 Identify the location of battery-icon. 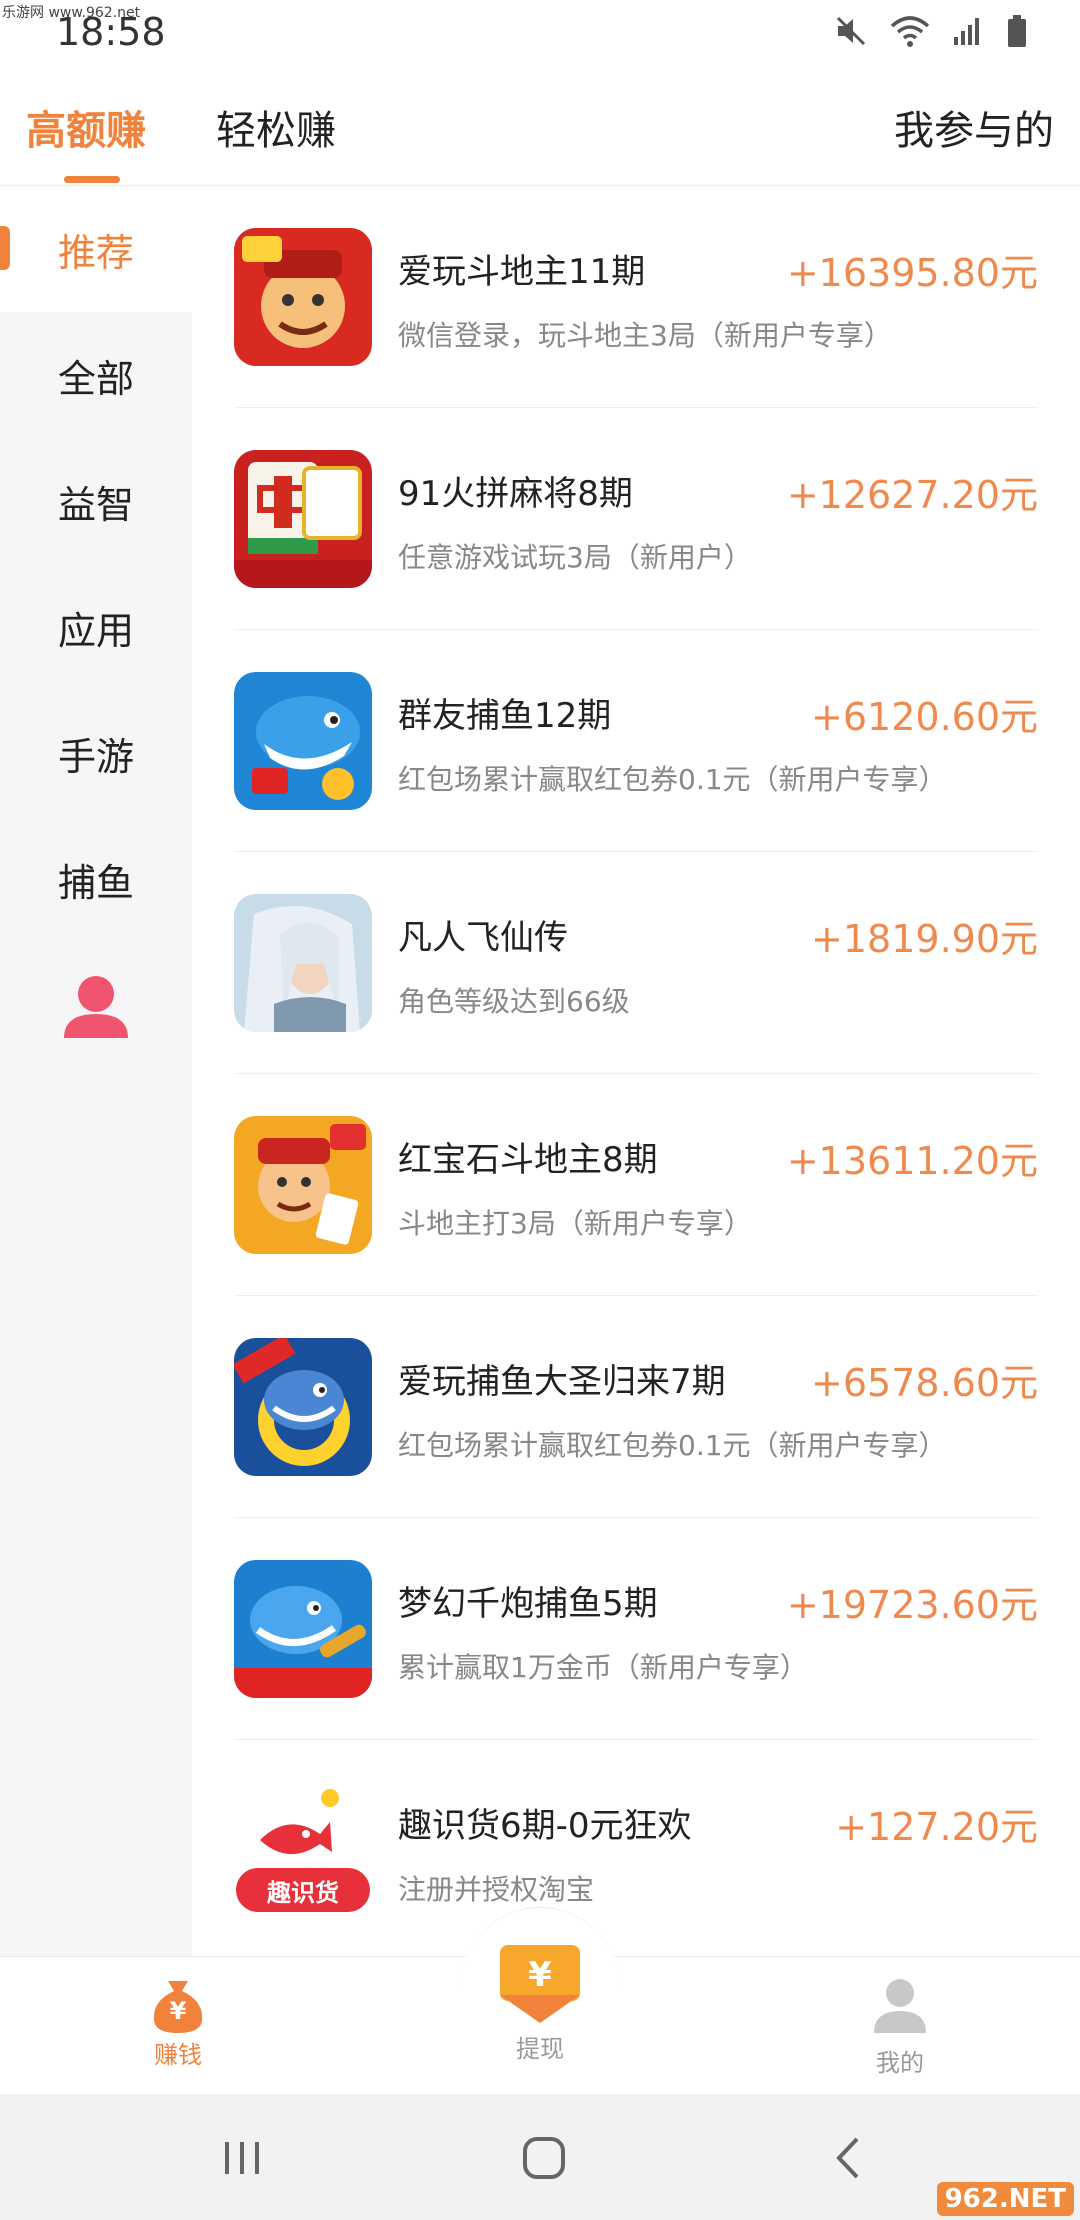
(1017, 33).